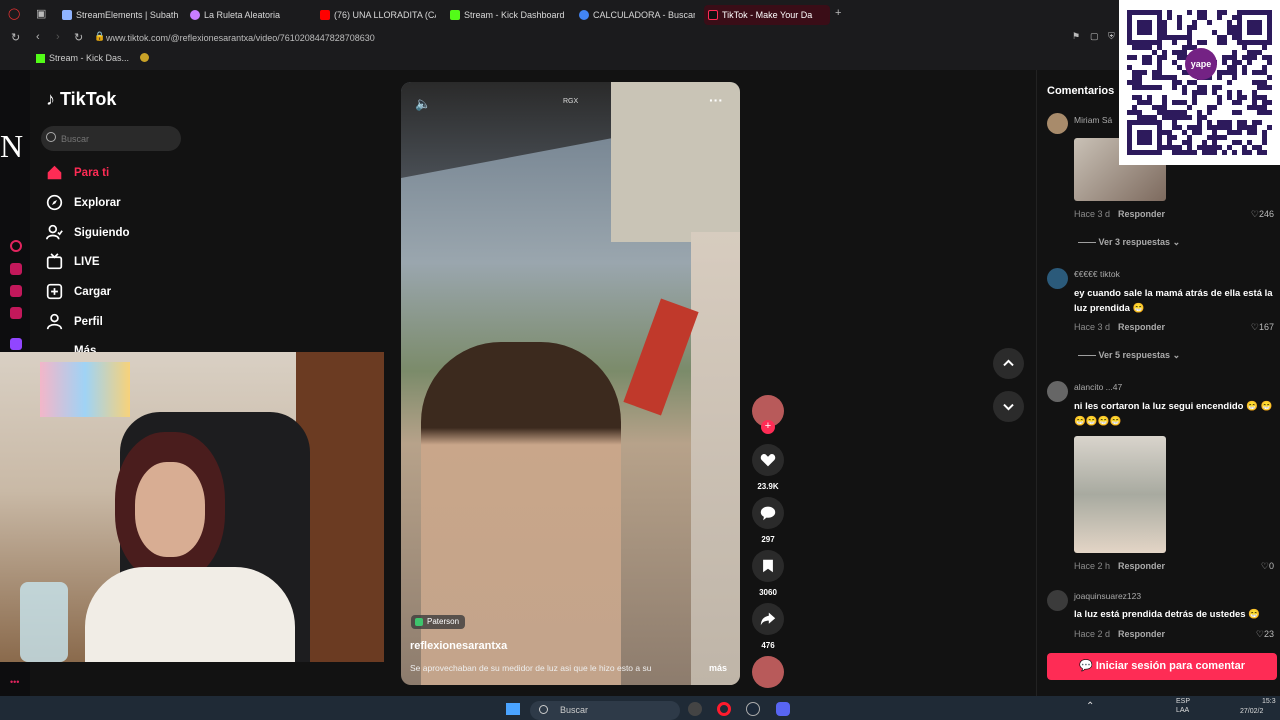 This screenshot has width=1280, height=720. Describe the element at coordinates (768, 619) in the screenshot. I see `share-button` at that location.